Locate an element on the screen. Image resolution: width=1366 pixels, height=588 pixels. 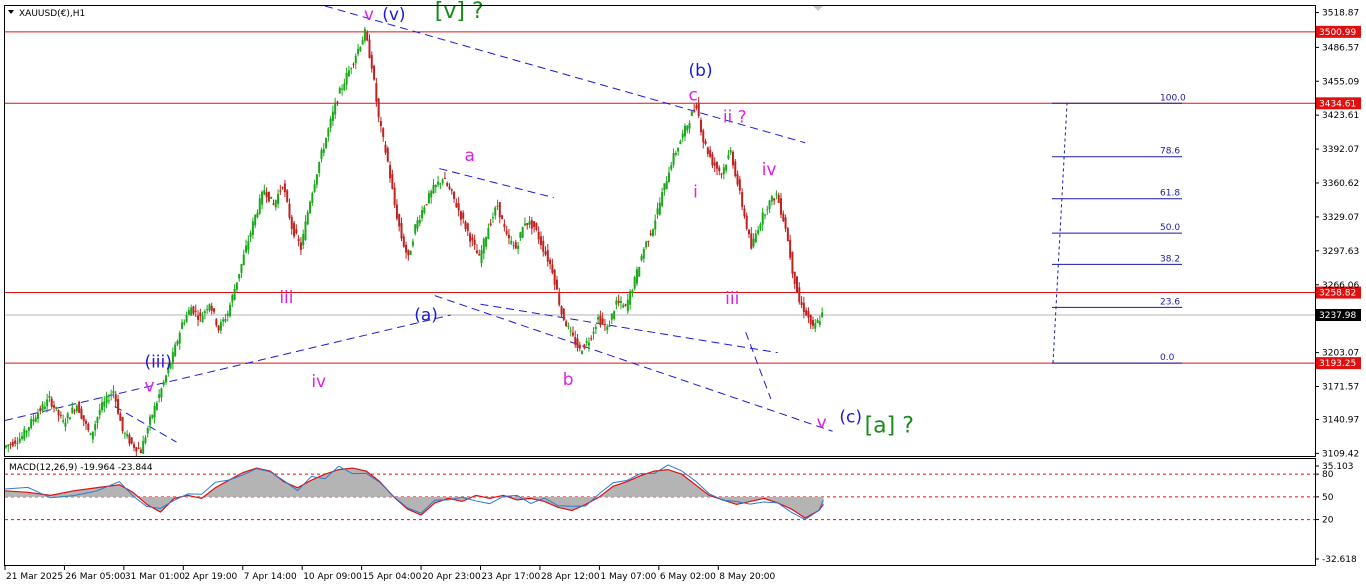
price-tick-label: 3329.07 is located at coordinates (1340, 218).